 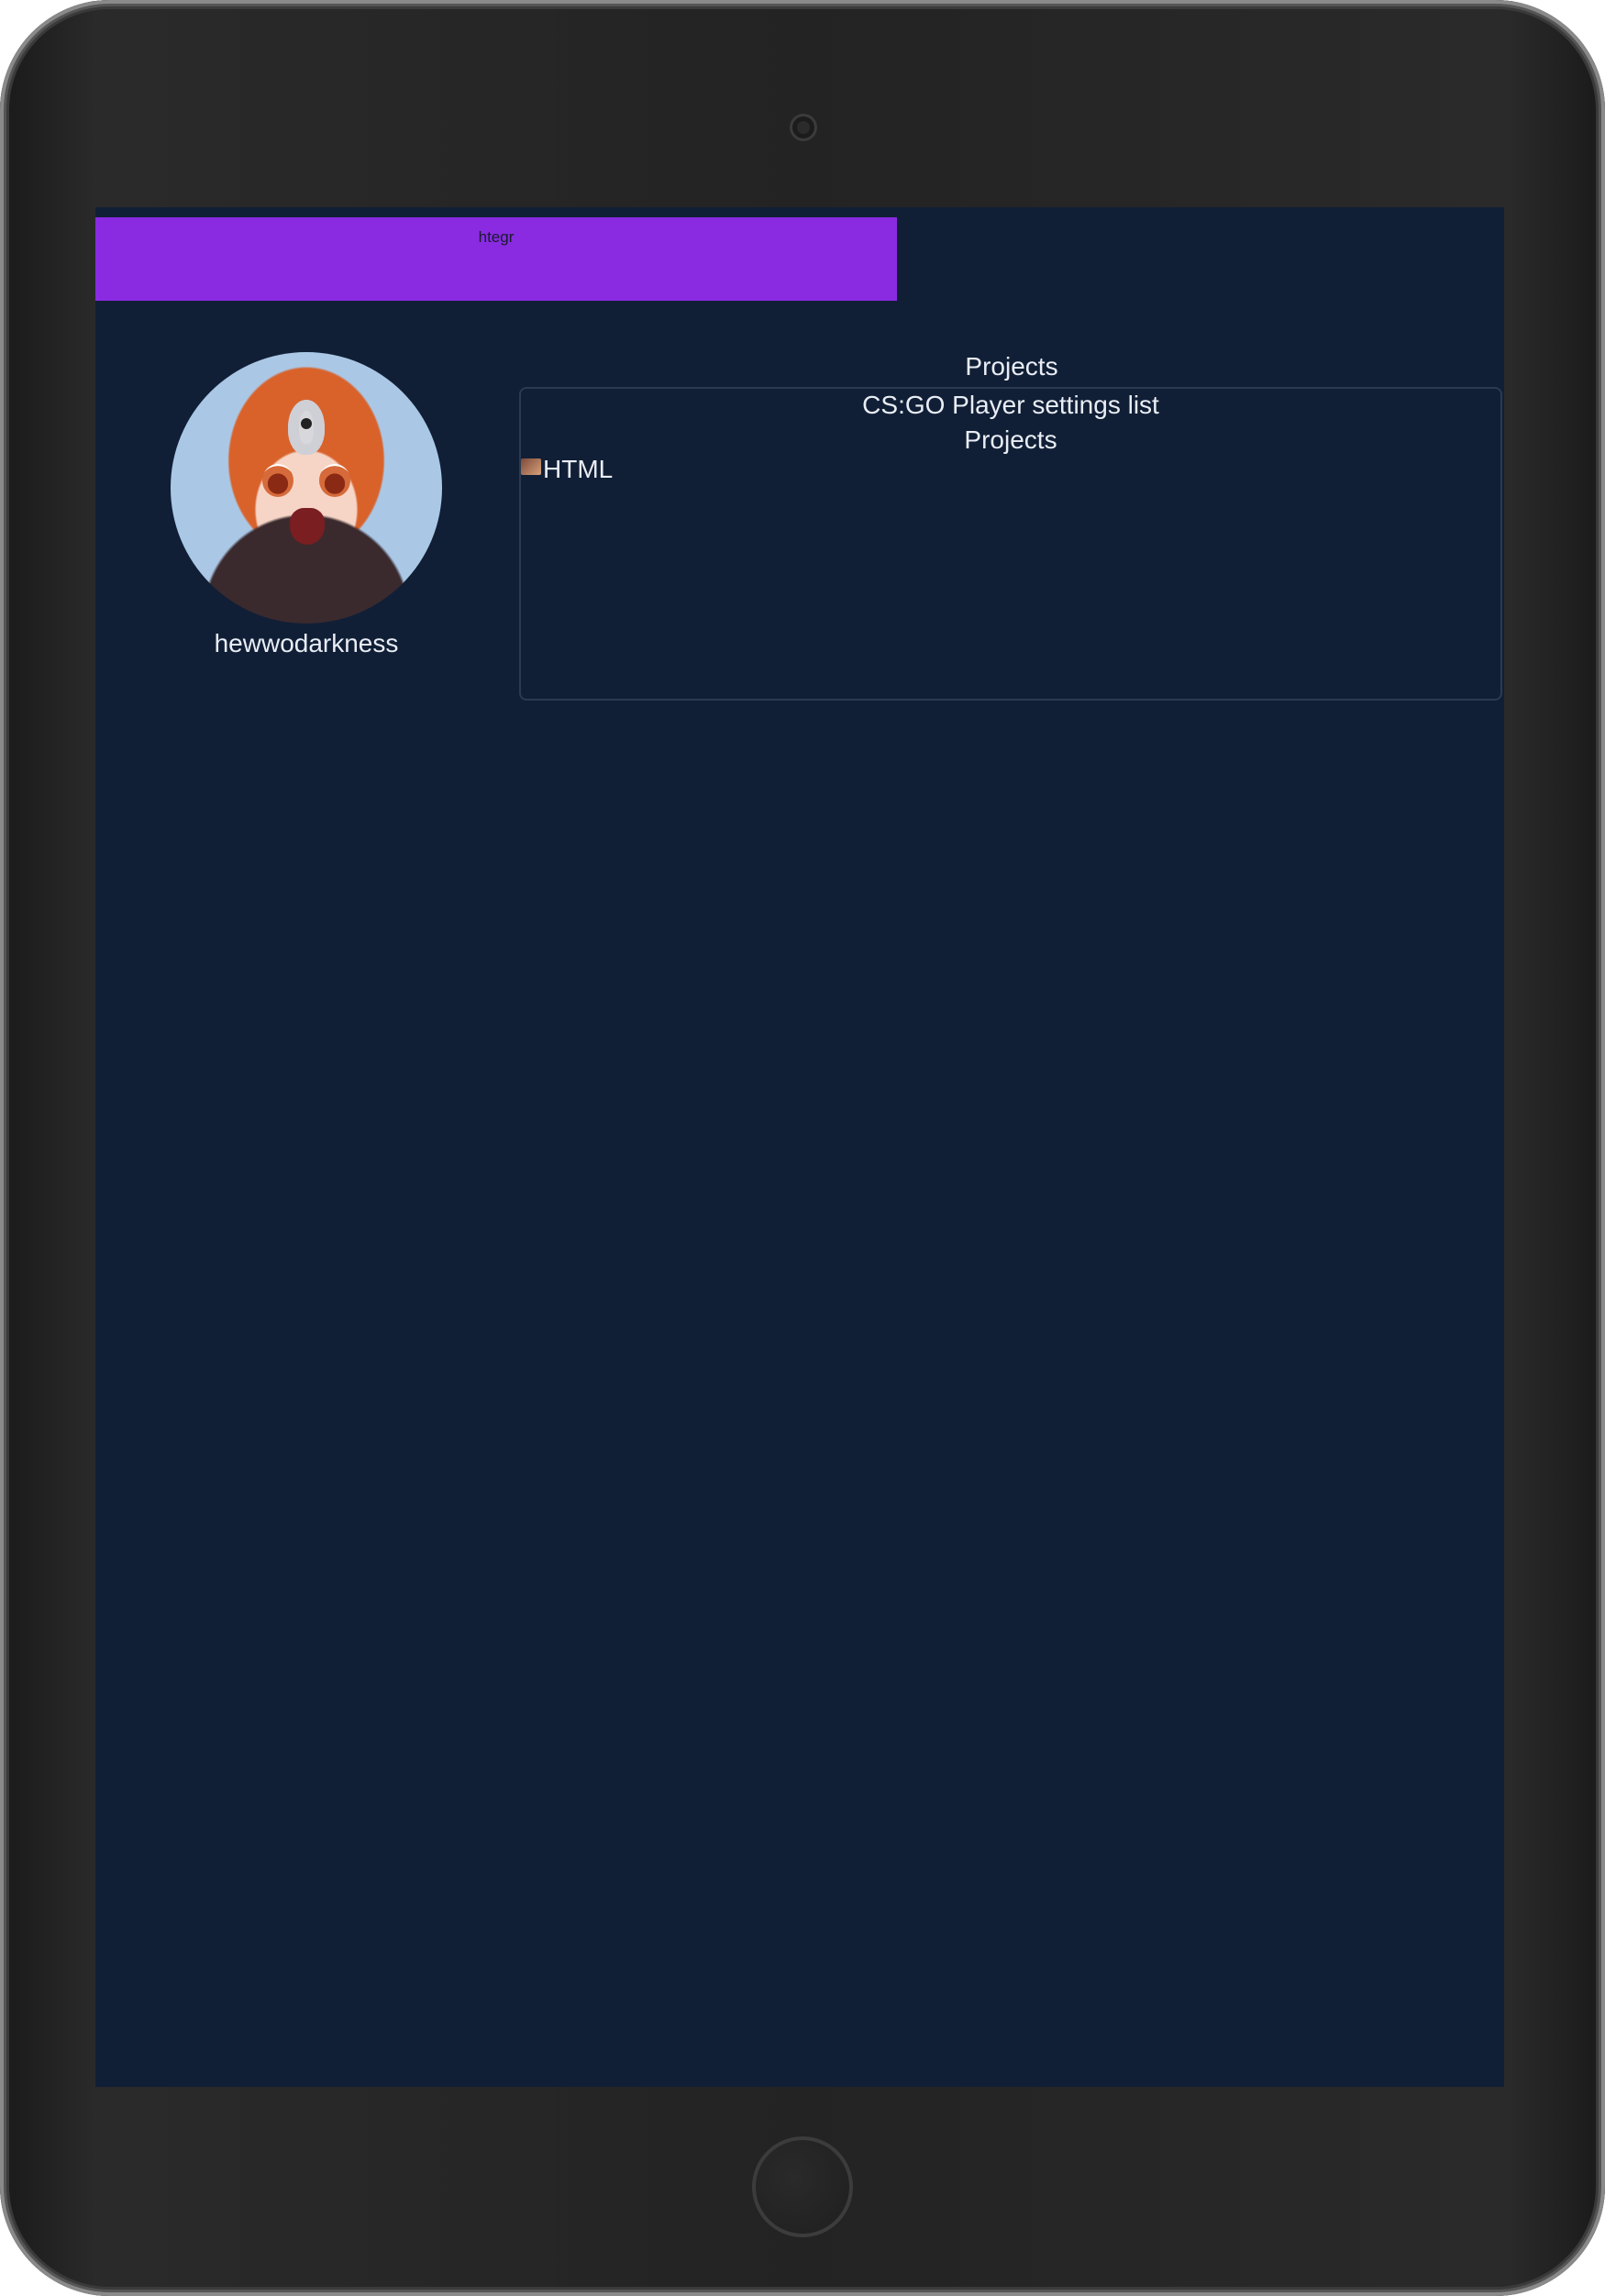 What do you see at coordinates (803, 127) in the screenshot?
I see `front-camera` at bounding box center [803, 127].